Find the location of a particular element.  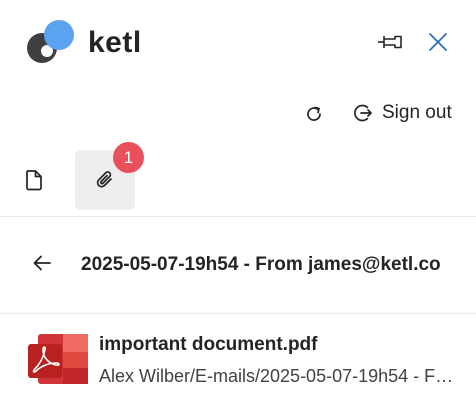

refresh-button is located at coordinates (314, 114).